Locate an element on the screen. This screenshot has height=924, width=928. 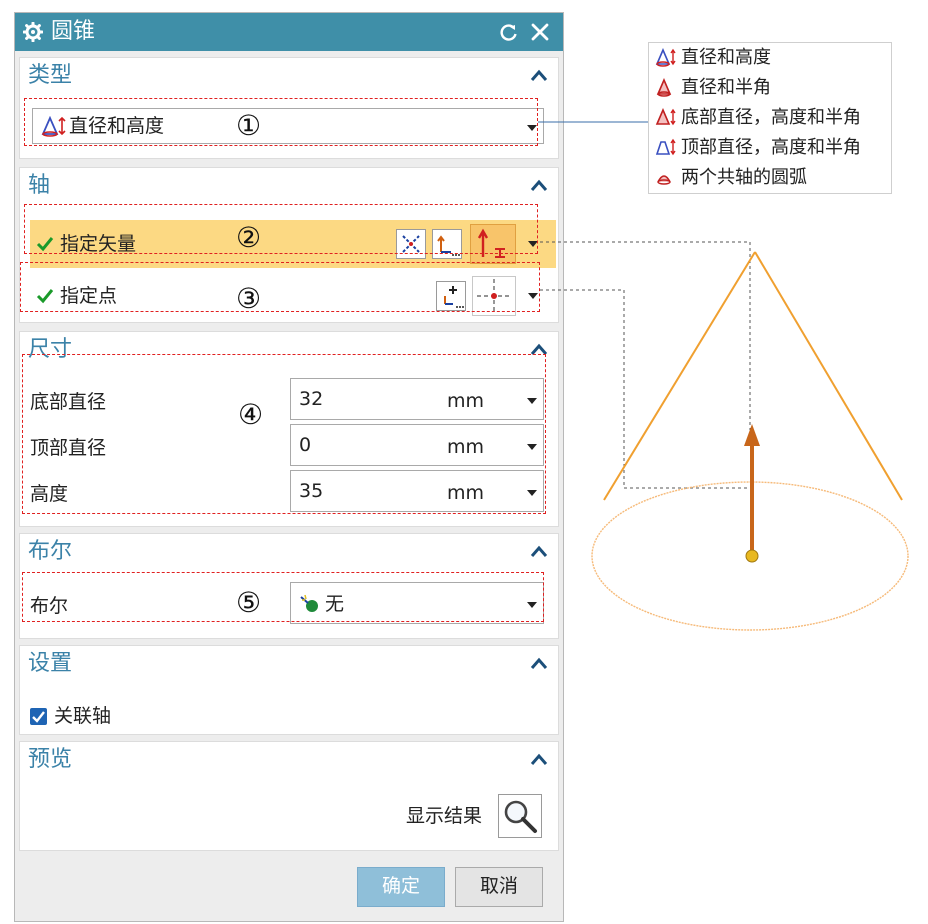
axis-origin-point is located at coordinates (752, 556).